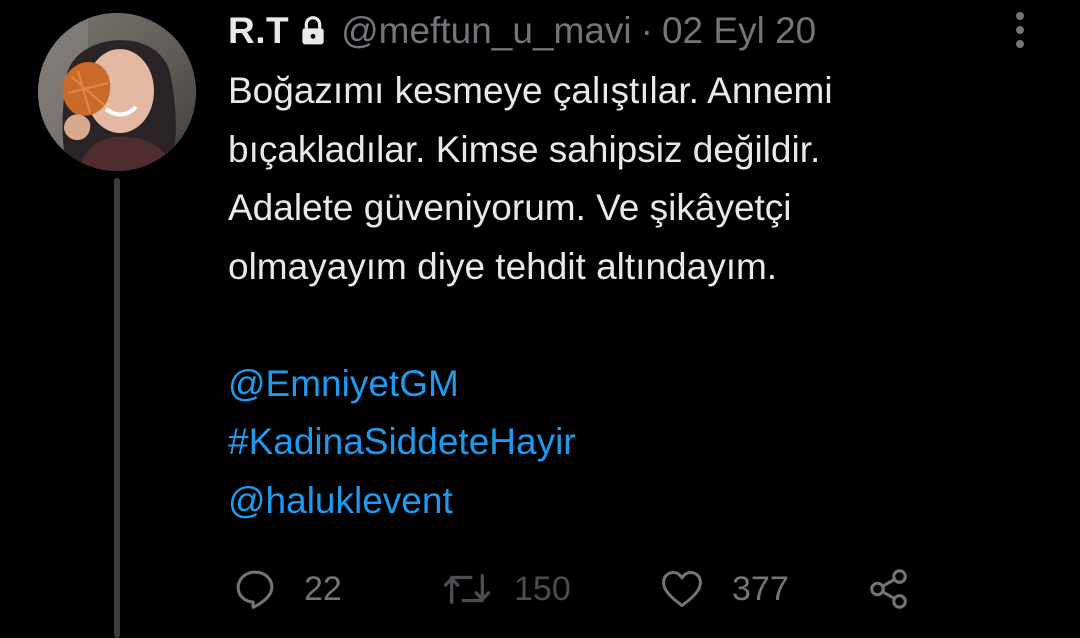 The image size is (1080, 638). I want to click on reply-icon, so click(255, 589).